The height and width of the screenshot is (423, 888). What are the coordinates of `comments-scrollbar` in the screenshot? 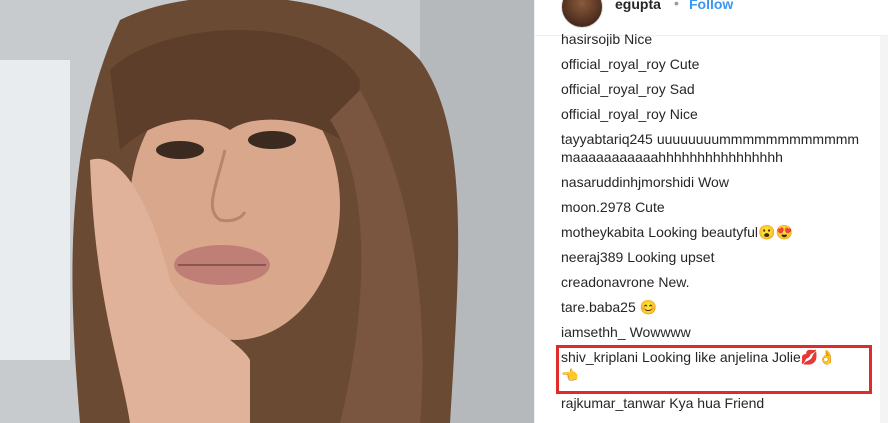 It's located at (884, 229).